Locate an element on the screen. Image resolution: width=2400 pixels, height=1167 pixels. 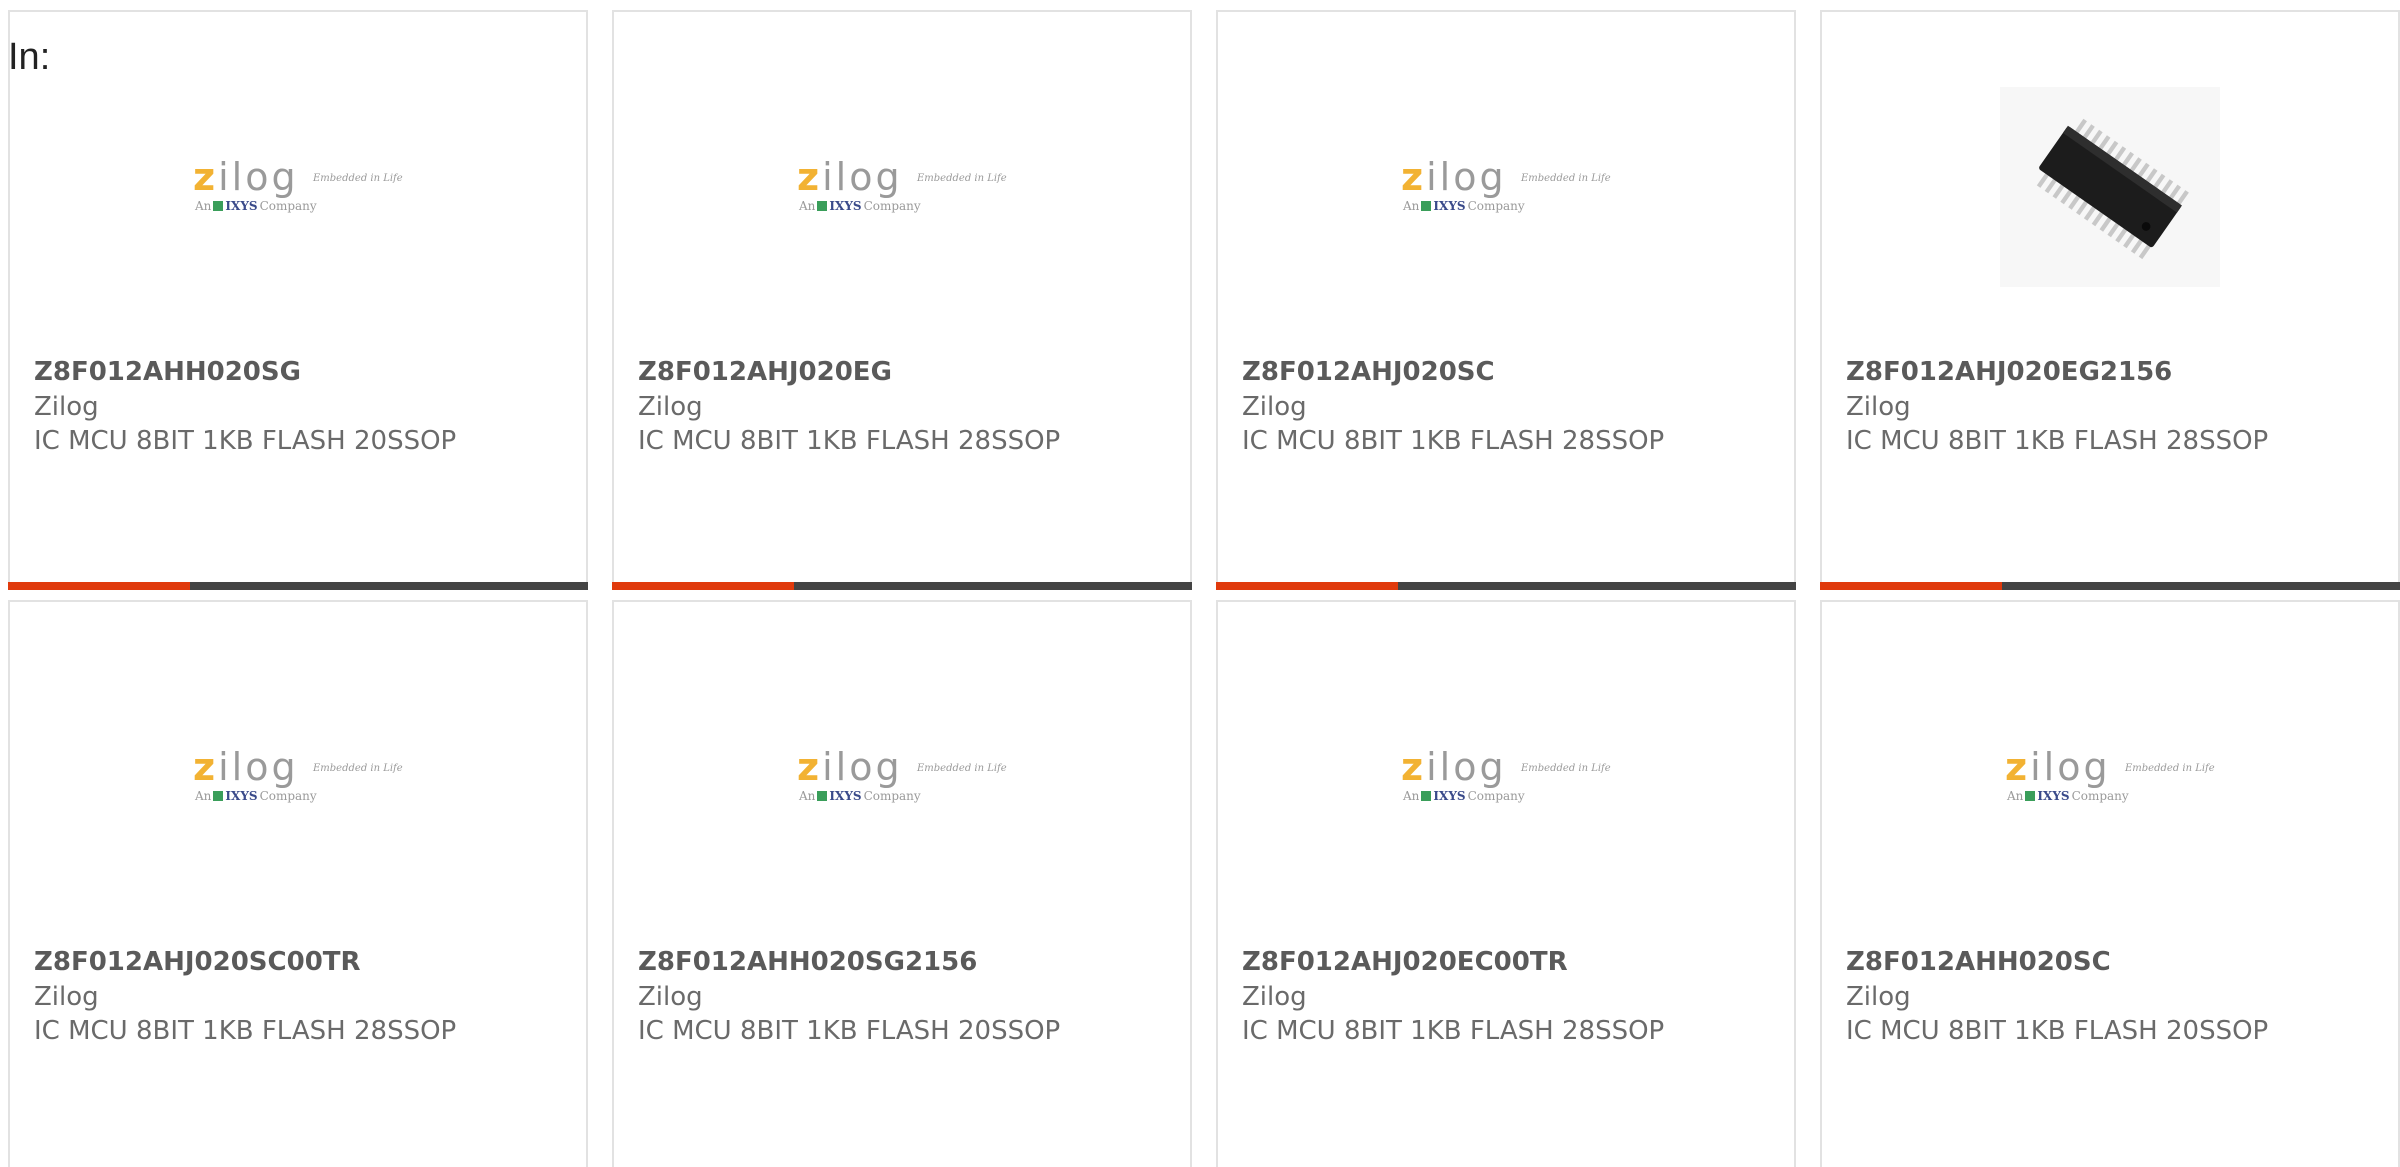
part-number: Z8F012AHH020SC is located at coordinates (2117, 962).